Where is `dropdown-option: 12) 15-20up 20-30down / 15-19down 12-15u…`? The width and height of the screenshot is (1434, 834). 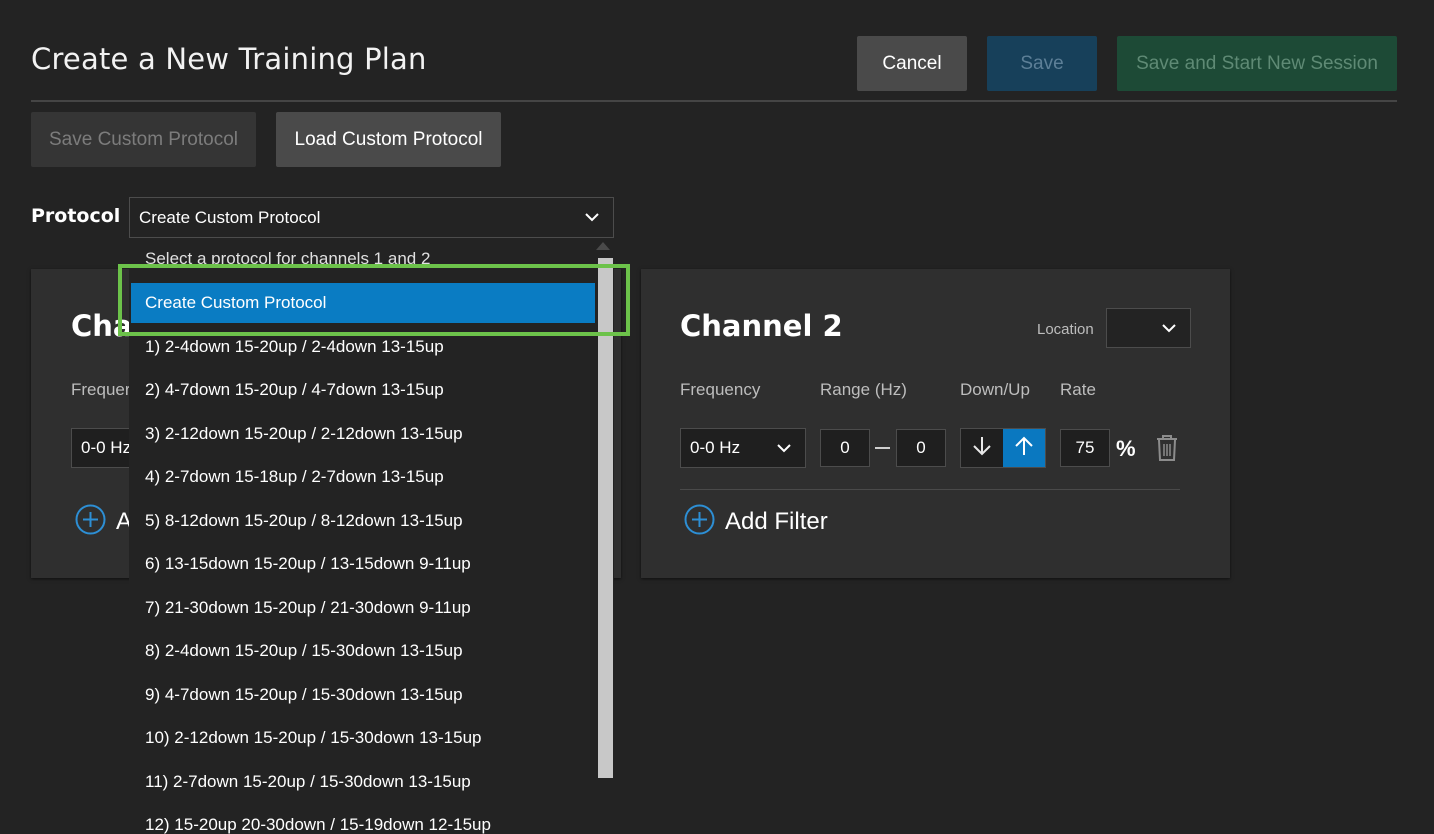 dropdown-option: 12) 15-20up 20-30down / 15-19down 12-15u… is located at coordinates (362, 818).